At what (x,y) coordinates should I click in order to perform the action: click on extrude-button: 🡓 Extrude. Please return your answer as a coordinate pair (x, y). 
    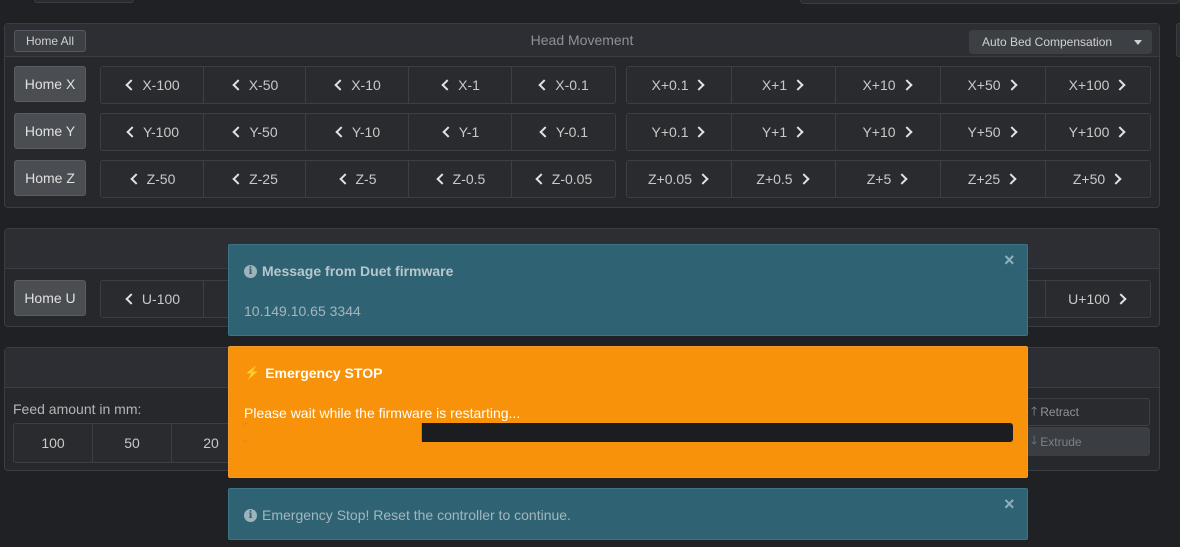
    Looking at the image, I should click on (1086, 441).